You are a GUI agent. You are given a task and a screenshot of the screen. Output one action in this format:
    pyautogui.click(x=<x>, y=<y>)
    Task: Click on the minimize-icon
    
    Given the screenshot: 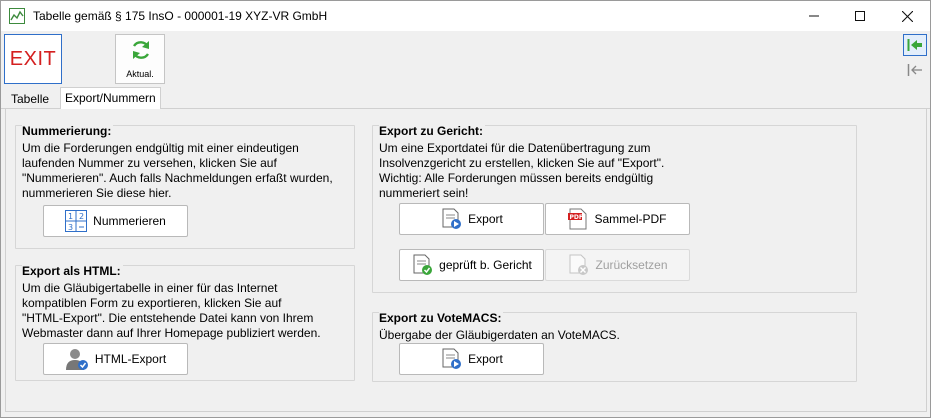 What is the action you would take?
    pyautogui.click(x=814, y=16)
    